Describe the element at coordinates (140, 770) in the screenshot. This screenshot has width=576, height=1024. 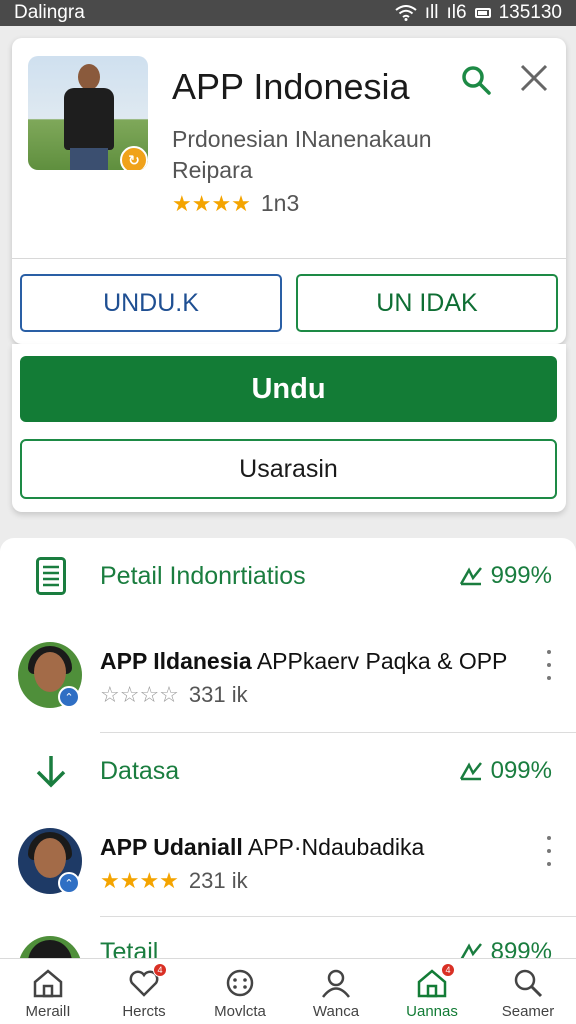
I see `section-label: Datasa` at that location.